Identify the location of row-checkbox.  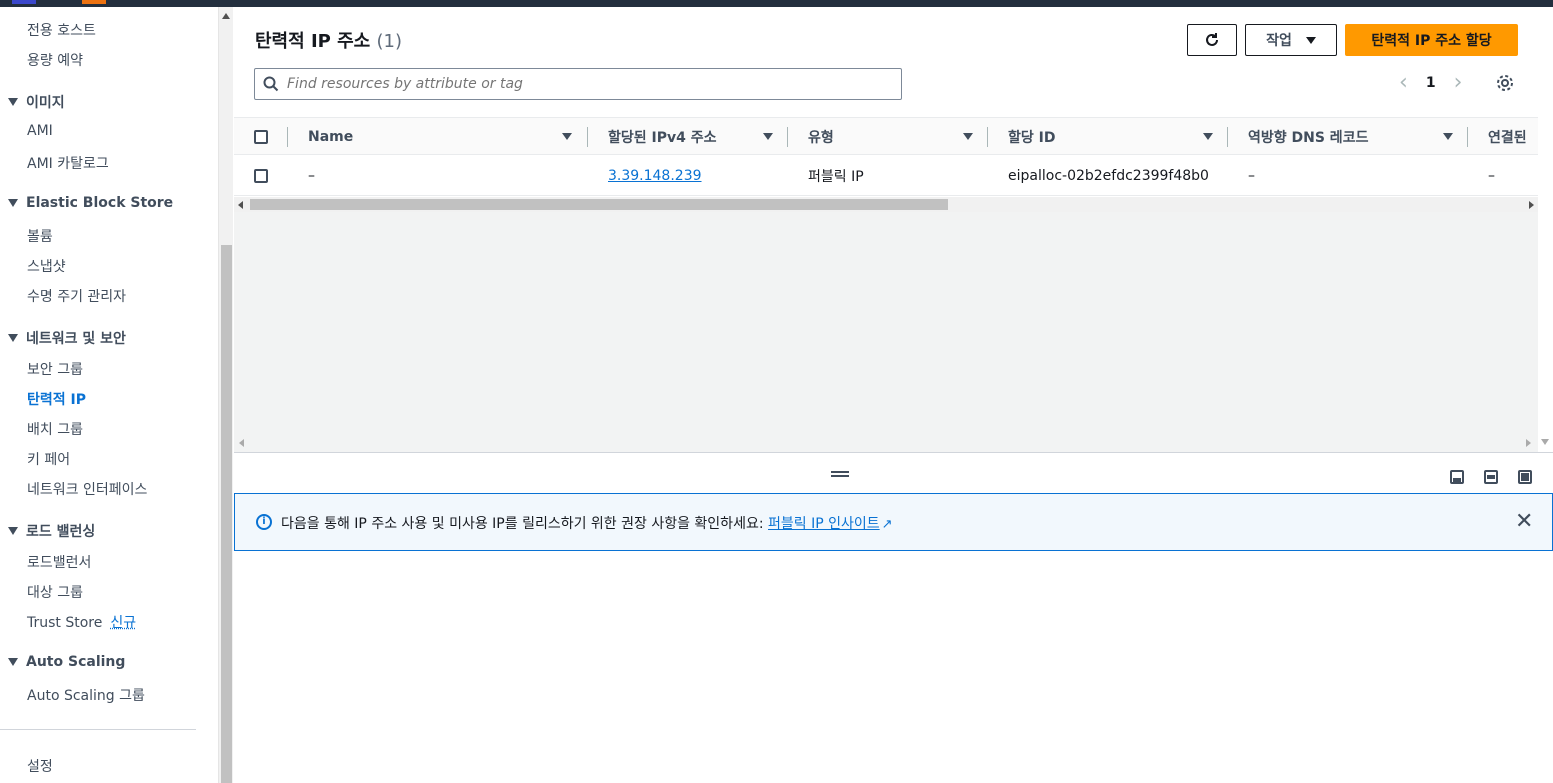
(261, 176).